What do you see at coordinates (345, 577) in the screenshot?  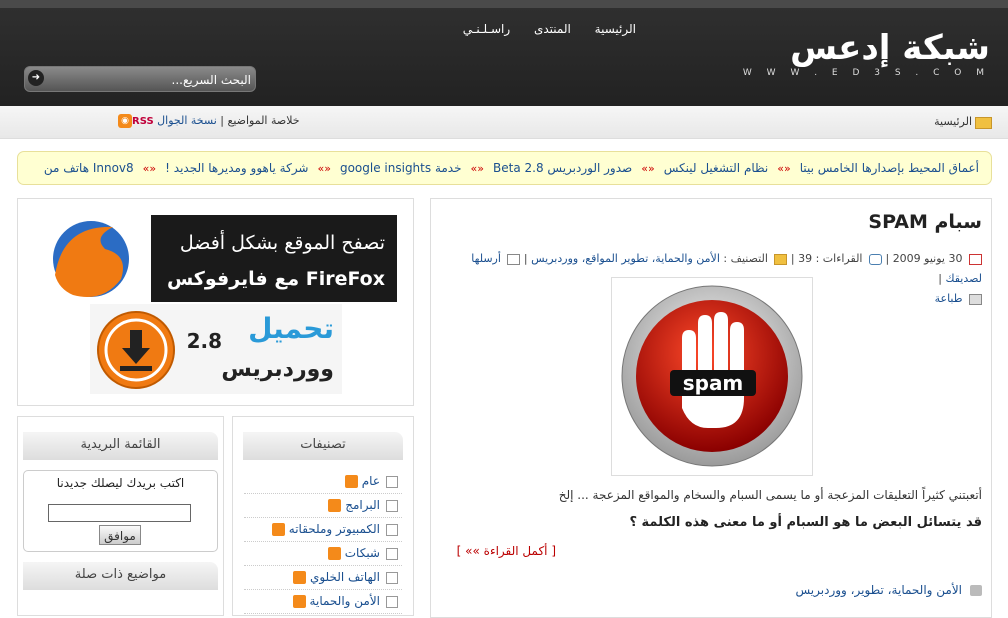 I see `category-link: الهاتف الخلوي` at bounding box center [345, 577].